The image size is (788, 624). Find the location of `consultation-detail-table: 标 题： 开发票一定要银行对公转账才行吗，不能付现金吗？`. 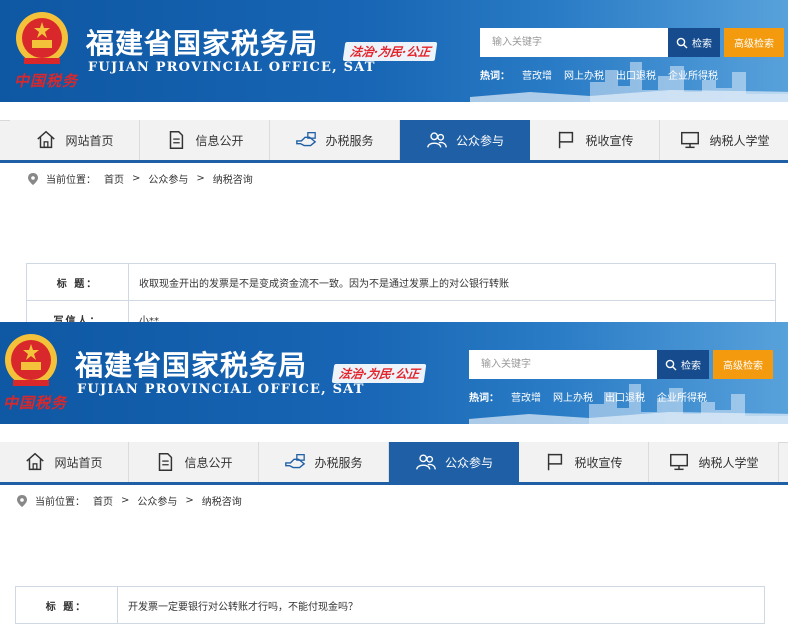

consultation-detail-table: 标 题： 开发票一定要银行对公转账才行吗，不能付现金吗？ is located at coordinates (390, 605).